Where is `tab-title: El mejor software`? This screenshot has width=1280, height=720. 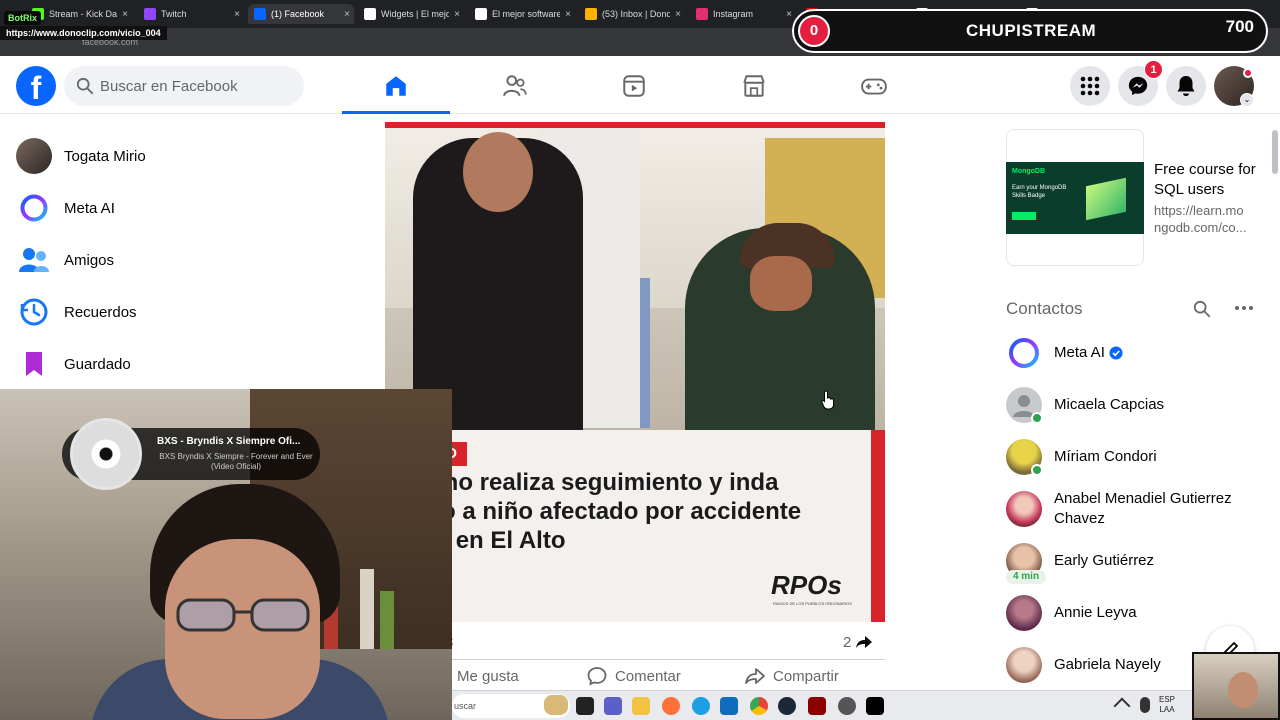
tab-title: El mejor software is located at coordinates (526, 14).